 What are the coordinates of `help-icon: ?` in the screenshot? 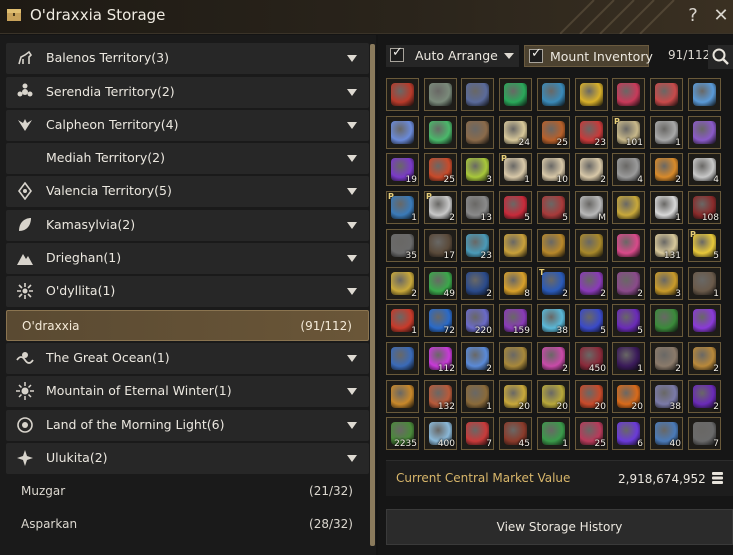 It's located at (693, 15).